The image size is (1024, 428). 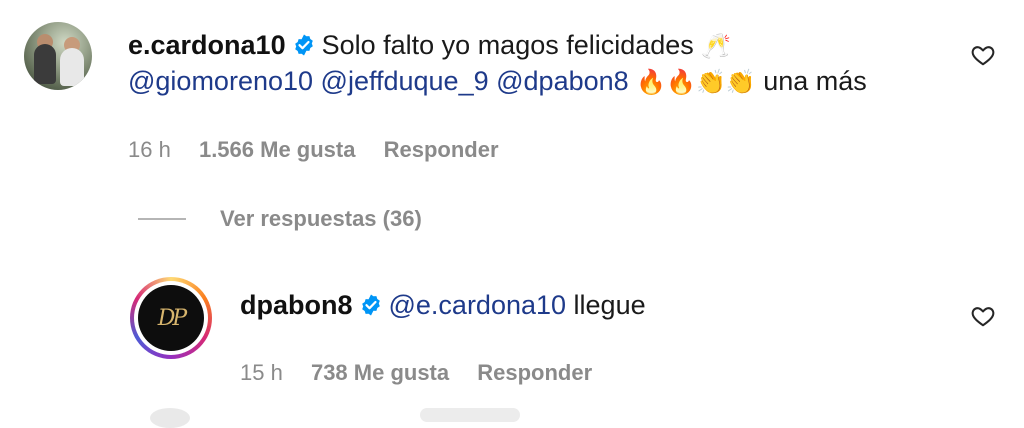 I want to click on timestamp: 15 h, so click(x=261, y=372).